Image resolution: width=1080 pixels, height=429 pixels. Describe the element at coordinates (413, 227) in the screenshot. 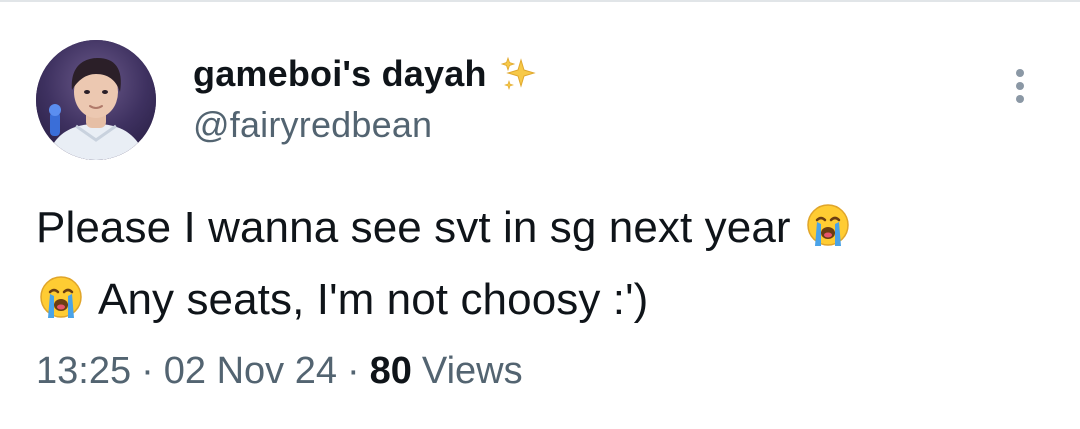

I see `tweet-text-line-1-content: Please I wanna see svt in sg next year` at that location.